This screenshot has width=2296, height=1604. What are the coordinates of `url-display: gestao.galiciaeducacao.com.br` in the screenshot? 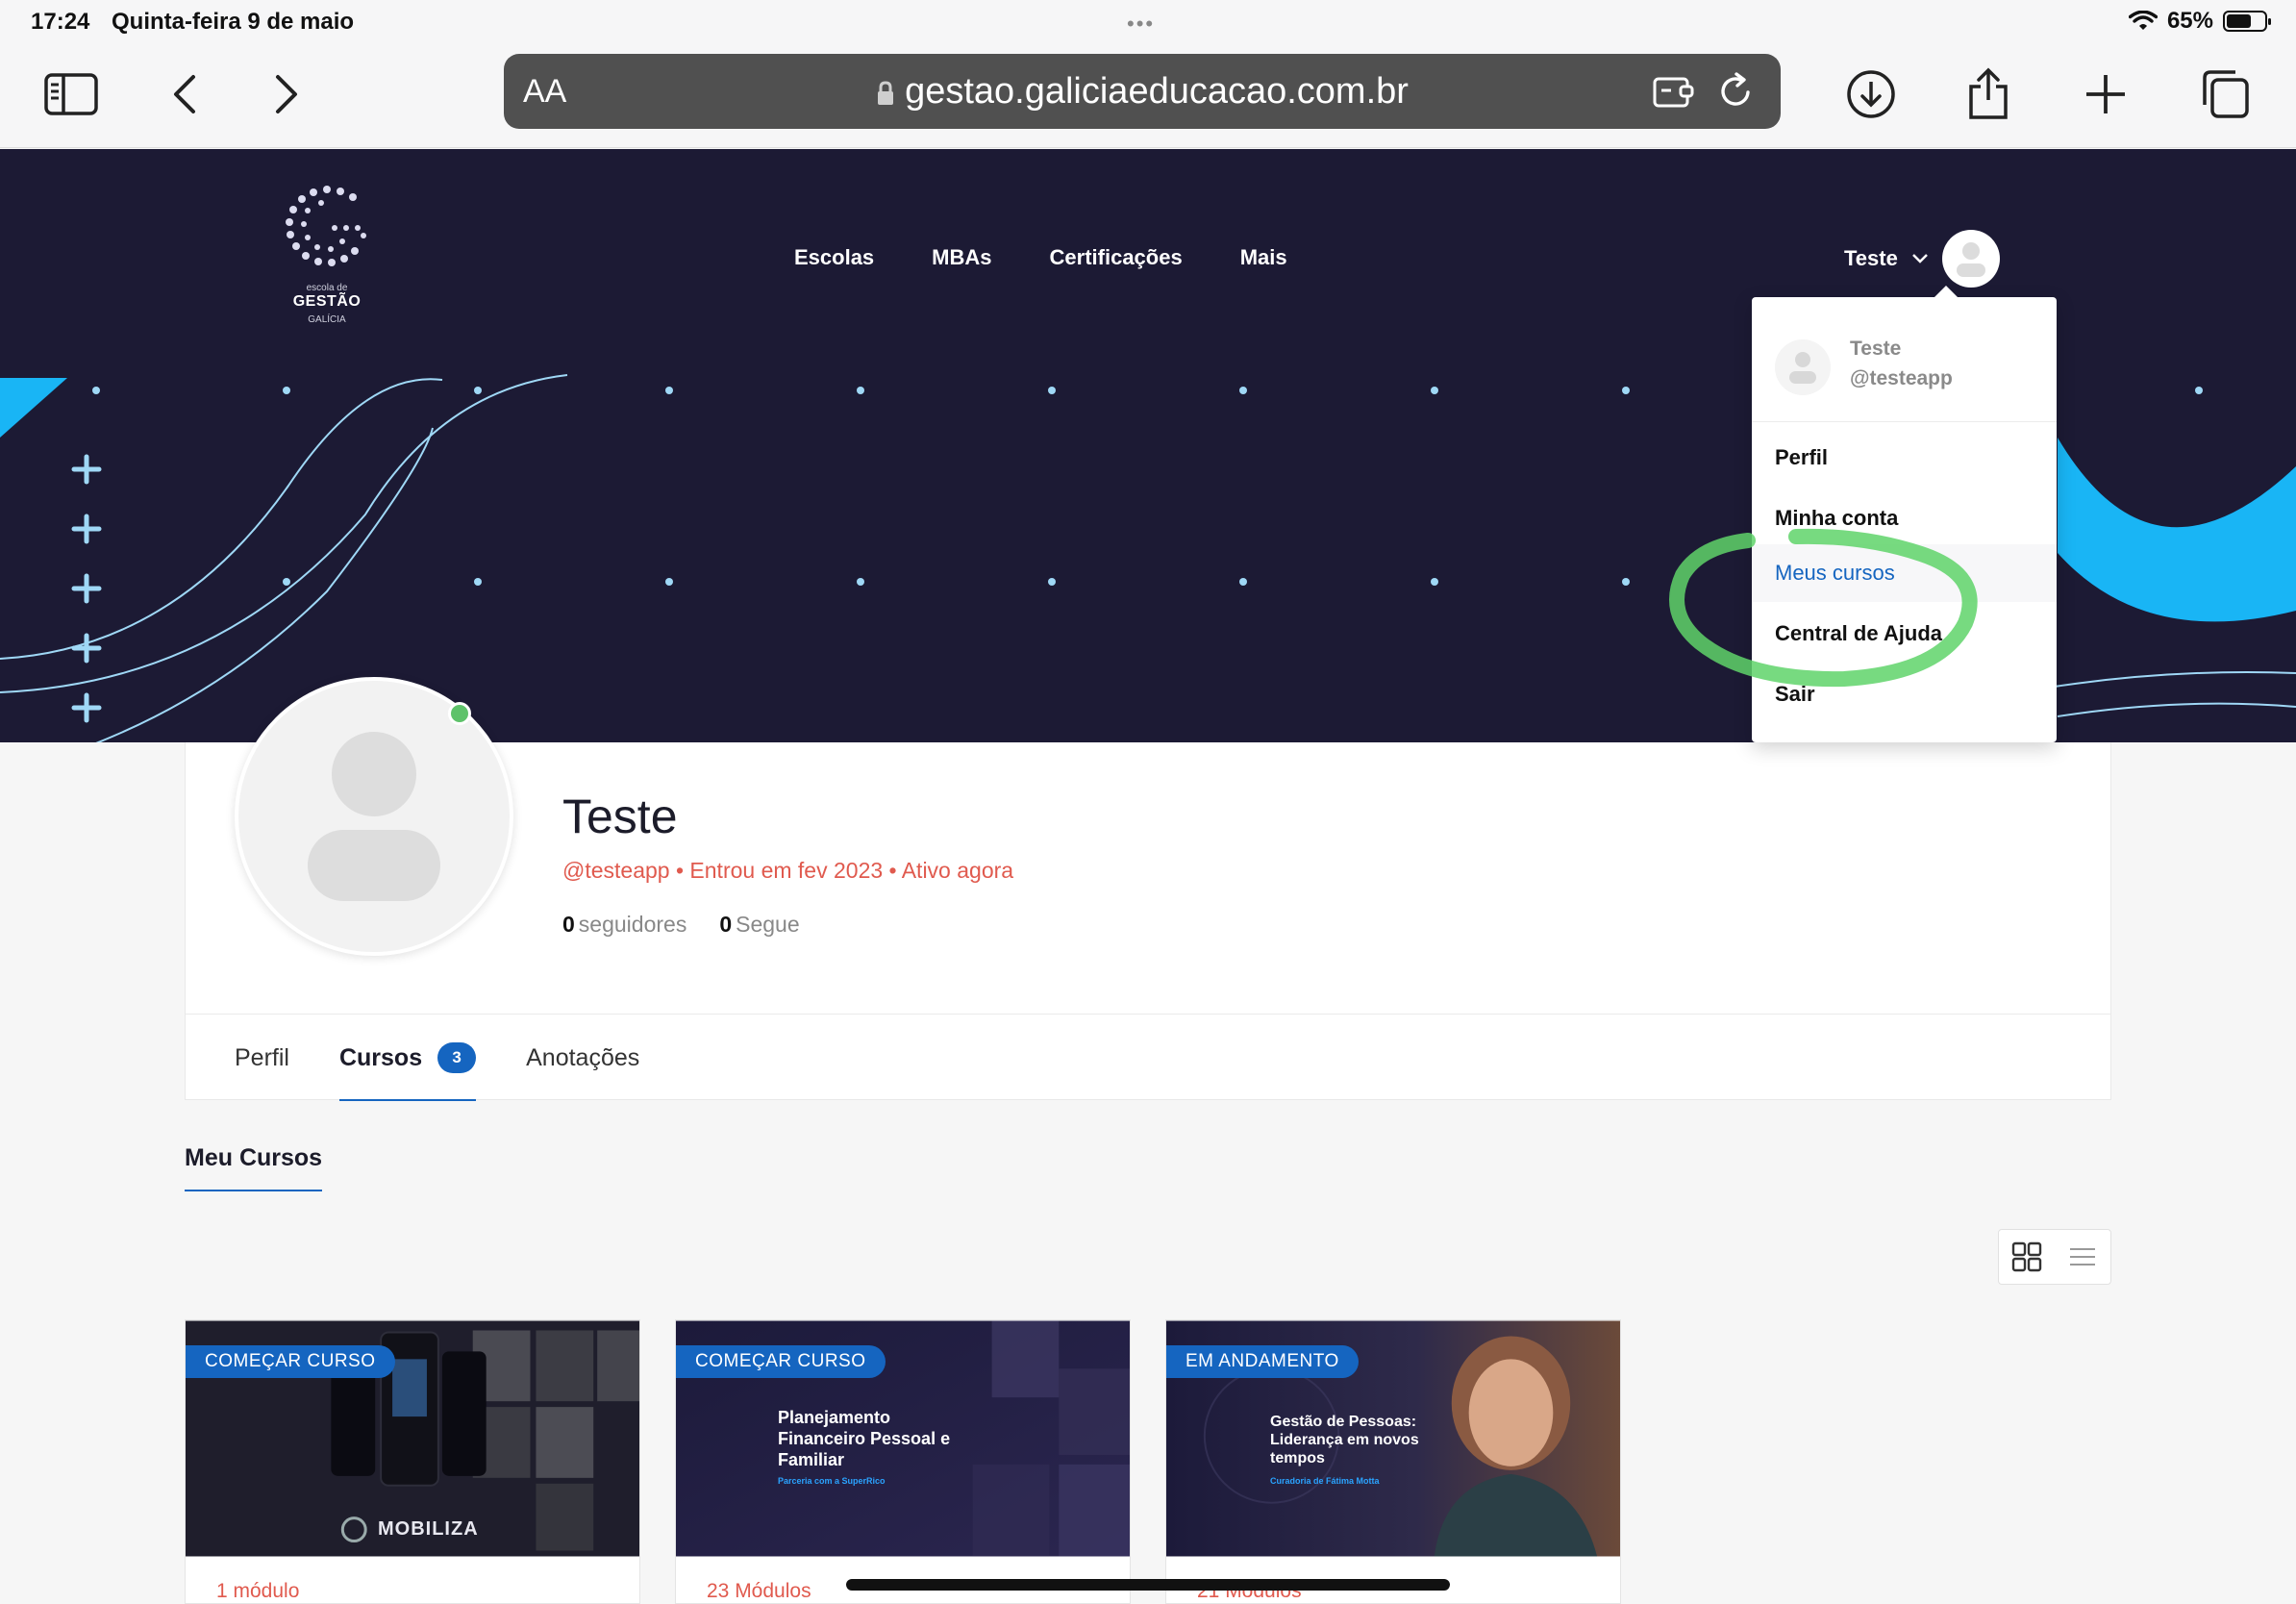 It's located at (1142, 92).